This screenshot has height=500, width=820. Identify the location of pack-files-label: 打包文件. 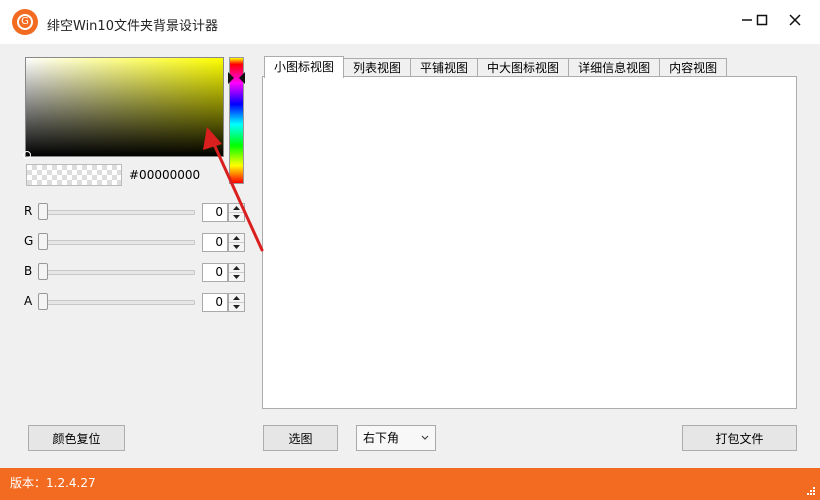
(739, 438).